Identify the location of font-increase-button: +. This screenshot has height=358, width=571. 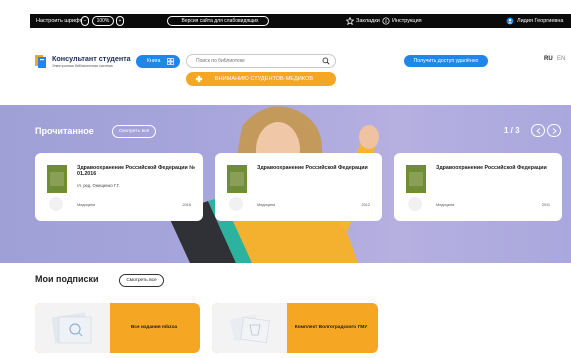
(120, 21).